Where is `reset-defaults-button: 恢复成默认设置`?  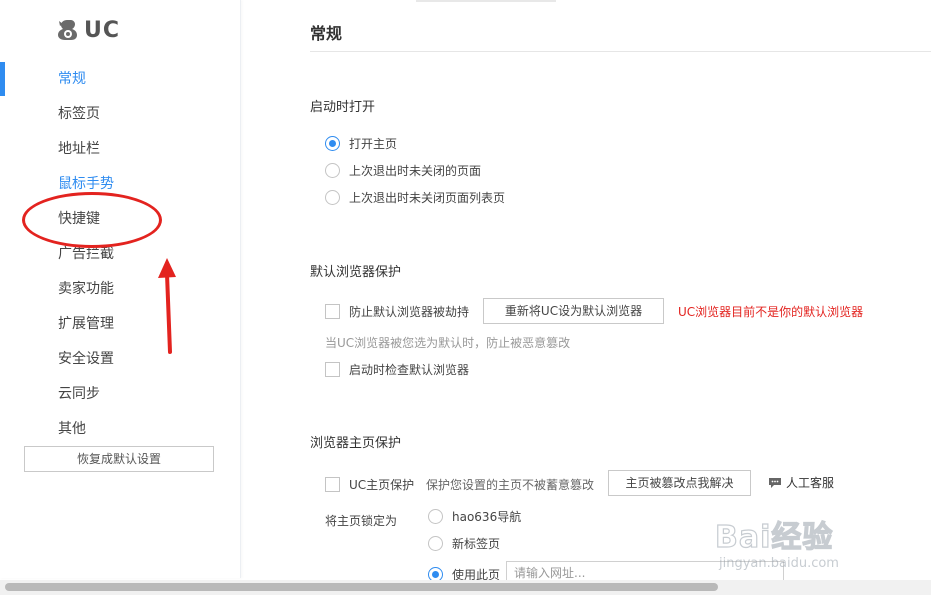 reset-defaults-button: 恢复成默认设置 is located at coordinates (119, 459).